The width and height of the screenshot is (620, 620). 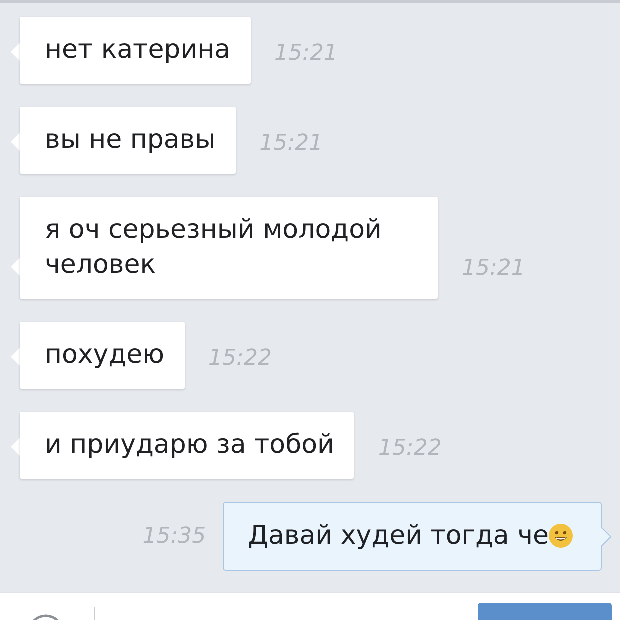 What do you see at coordinates (105, 355) in the screenshot?
I see `message-text: похудею` at bounding box center [105, 355].